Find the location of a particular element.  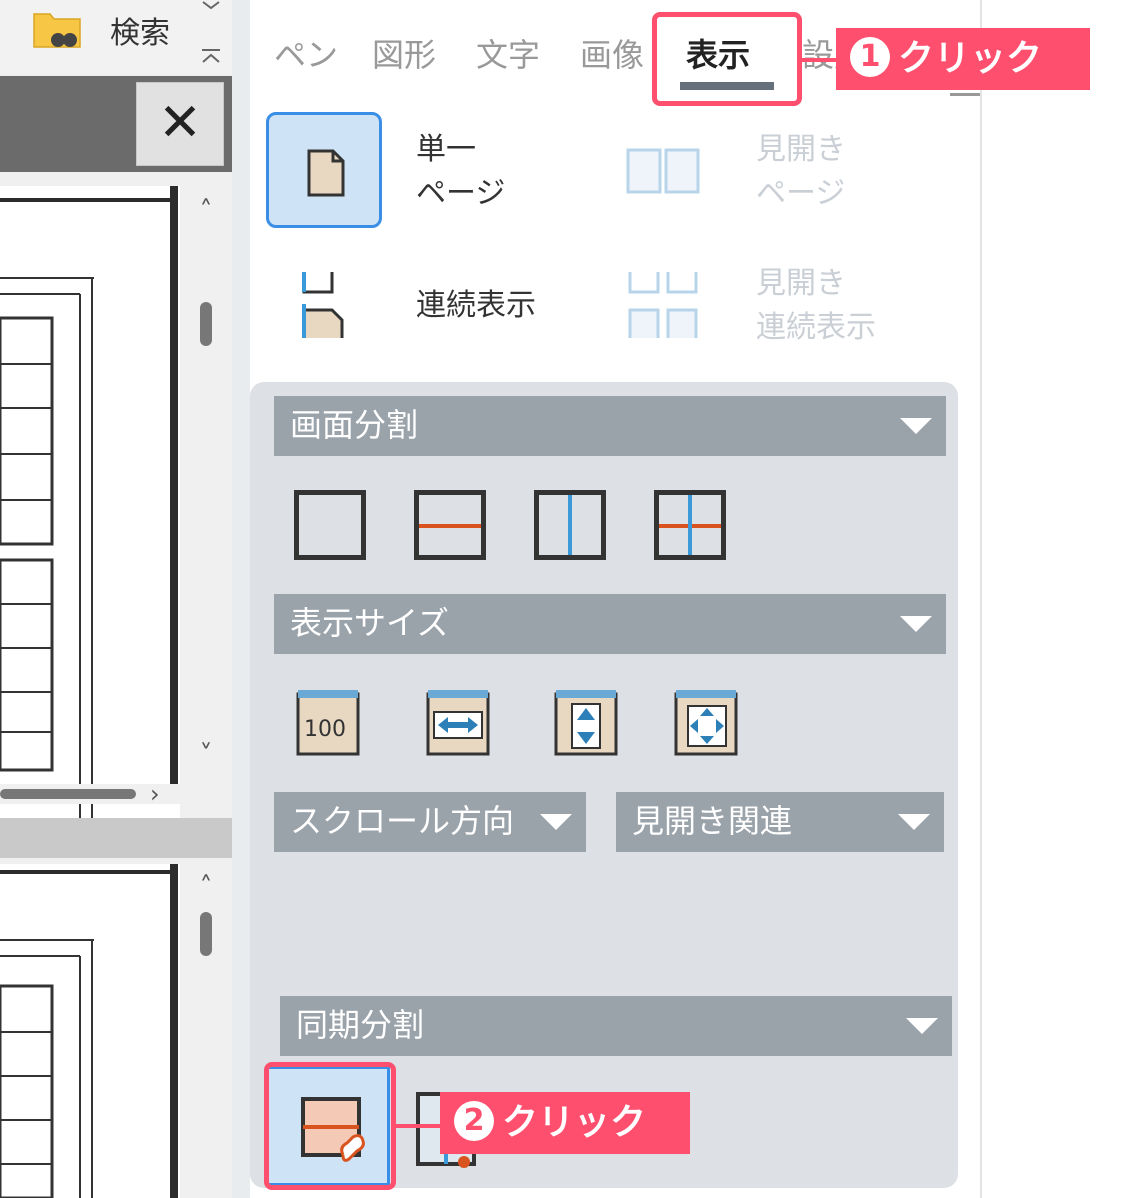

scroll-down-icon: ˅ is located at coordinates (206, 755).